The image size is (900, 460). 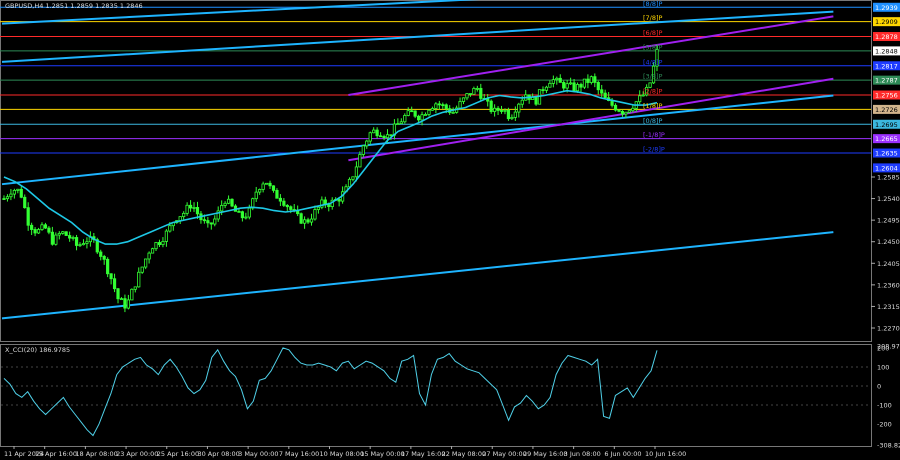 I want to click on x-tick-label: 25 Apr 16:00, so click(x=178, y=454).